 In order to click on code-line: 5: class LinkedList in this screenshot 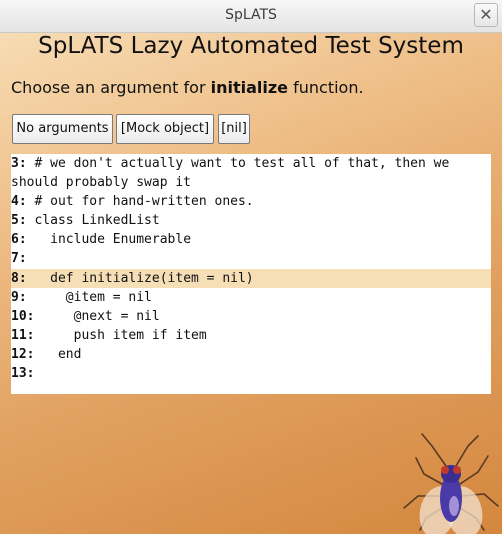, I will do `click(251, 220)`.